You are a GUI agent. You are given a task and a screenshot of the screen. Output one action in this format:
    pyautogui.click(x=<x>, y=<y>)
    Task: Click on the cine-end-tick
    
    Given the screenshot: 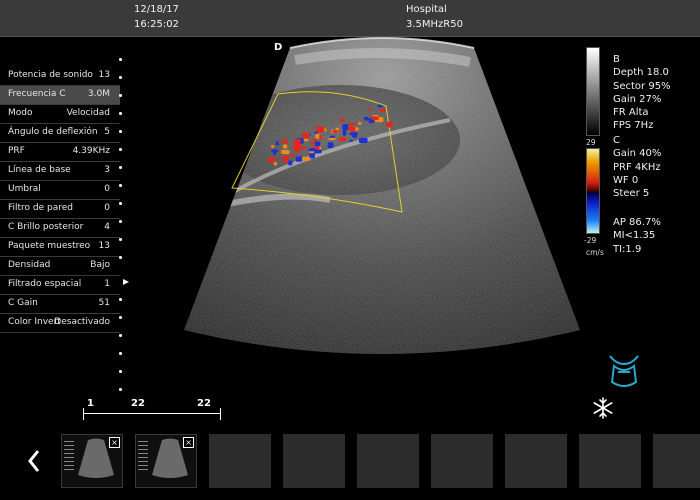 What is the action you would take?
    pyautogui.click(x=220, y=414)
    